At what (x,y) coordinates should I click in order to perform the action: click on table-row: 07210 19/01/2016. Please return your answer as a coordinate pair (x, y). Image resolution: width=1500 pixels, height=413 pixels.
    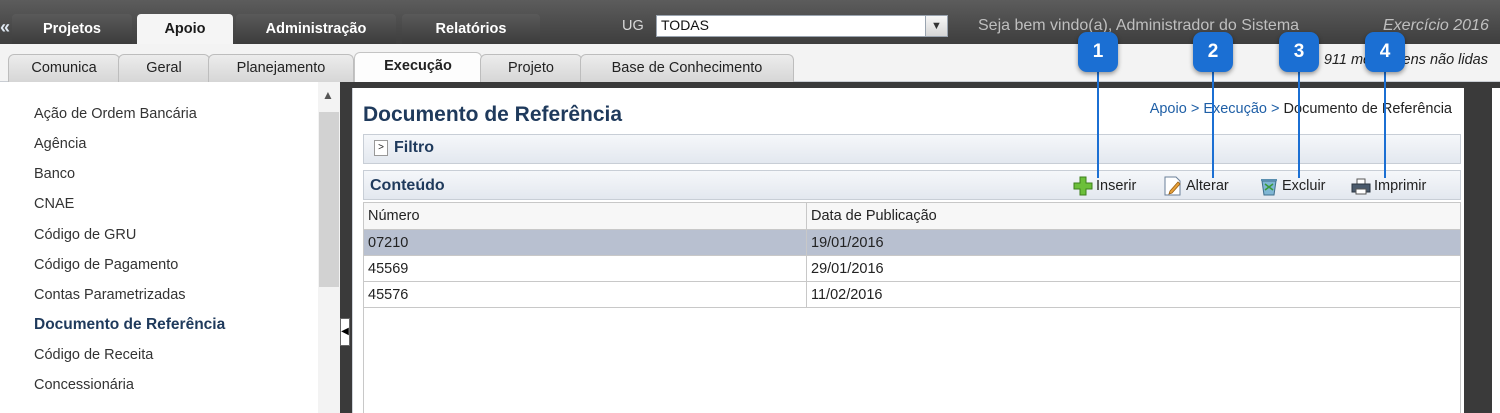
    Looking at the image, I should click on (912, 242).